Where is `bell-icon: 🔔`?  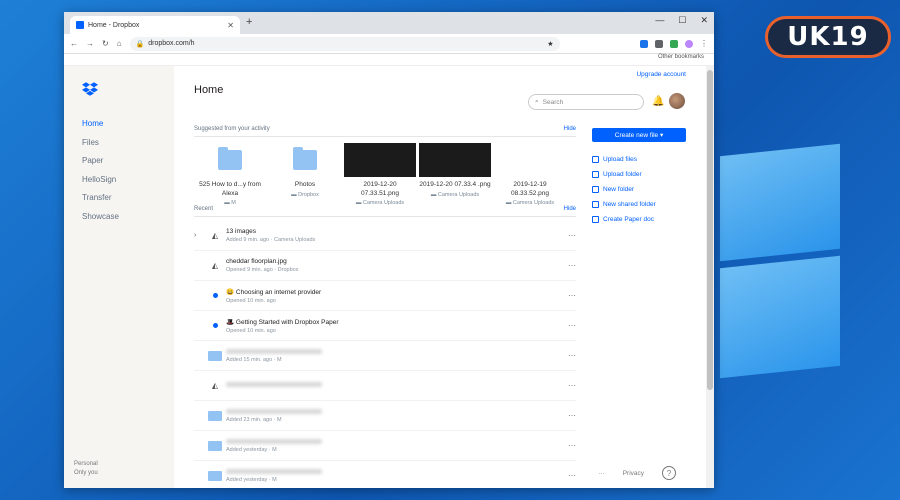
bell-icon: 🔔 is located at coordinates (658, 101).